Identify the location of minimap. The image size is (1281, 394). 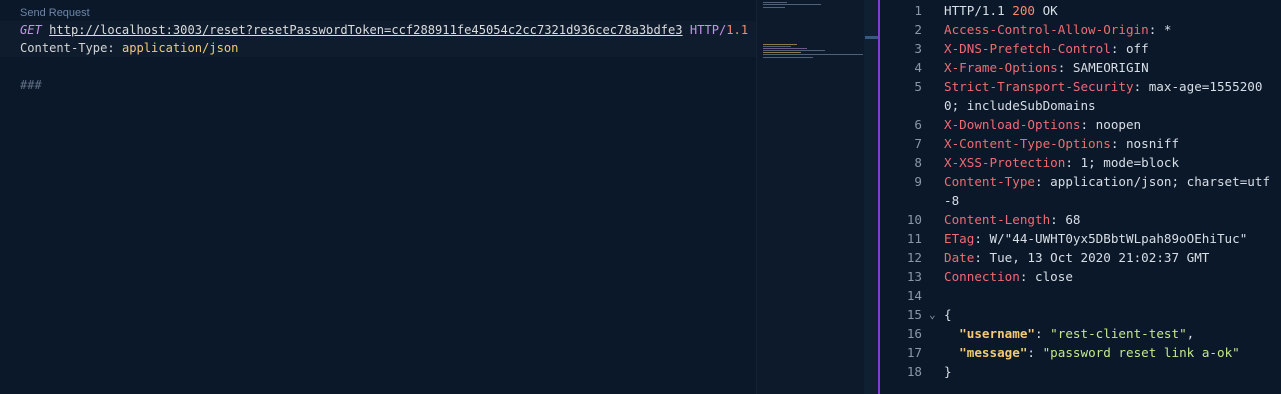
(810, 197).